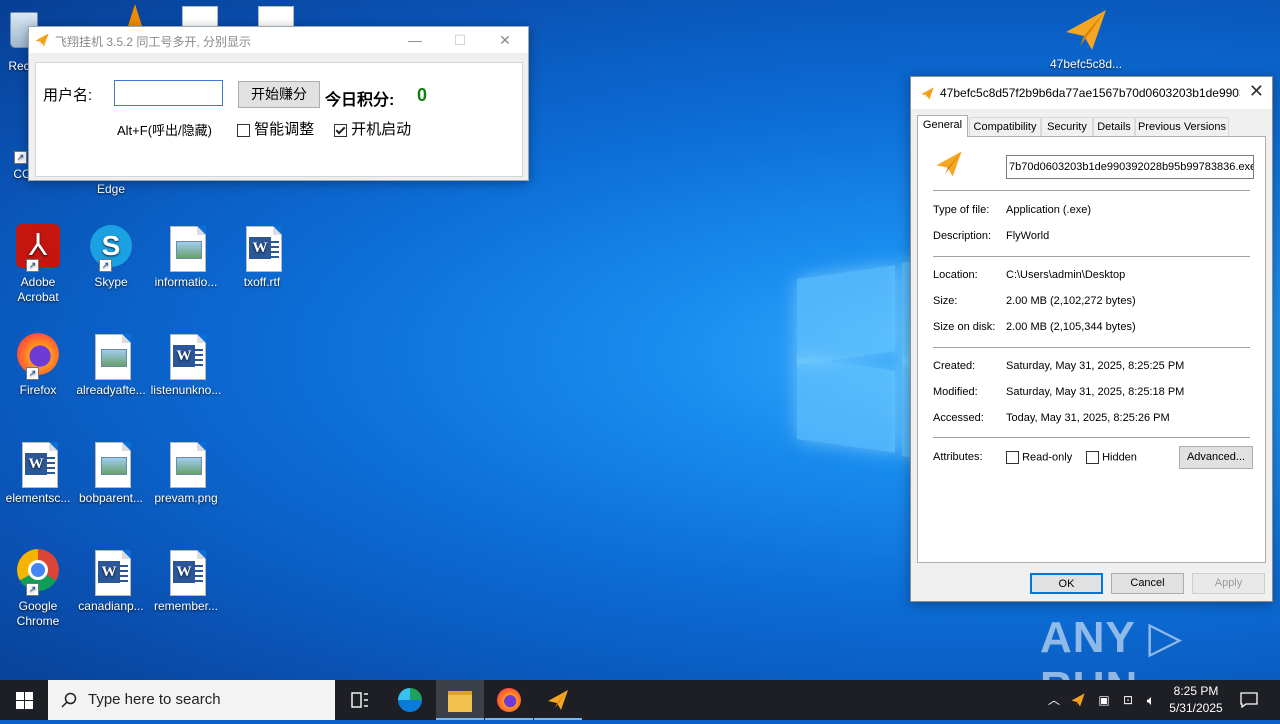 This screenshot has height=724, width=1280. Describe the element at coordinates (1067, 126) in the screenshot. I see `tab-security: Security` at that location.